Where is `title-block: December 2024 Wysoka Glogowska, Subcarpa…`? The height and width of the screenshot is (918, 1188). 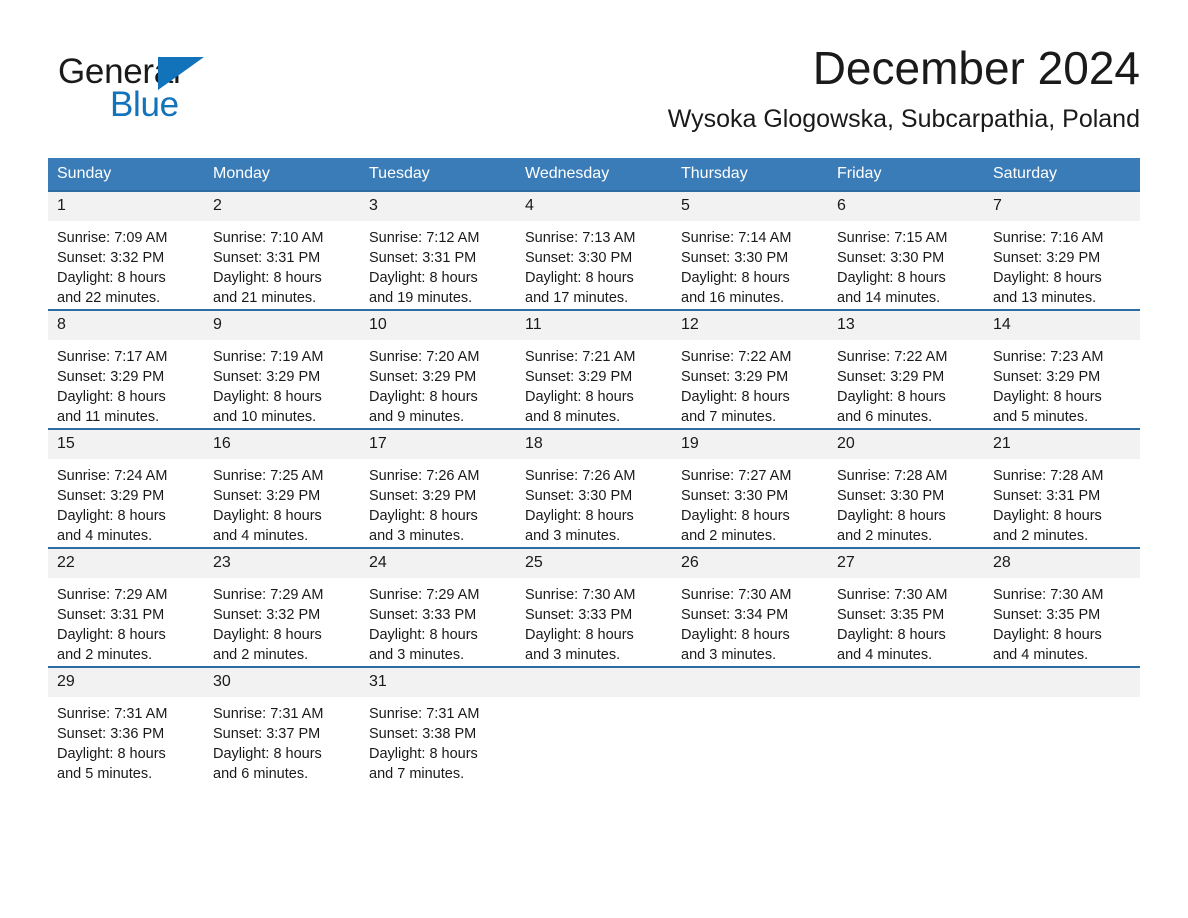 title-block: December 2024 Wysoka Glogowska, Subcarpa… is located at coordinates (904, 88).